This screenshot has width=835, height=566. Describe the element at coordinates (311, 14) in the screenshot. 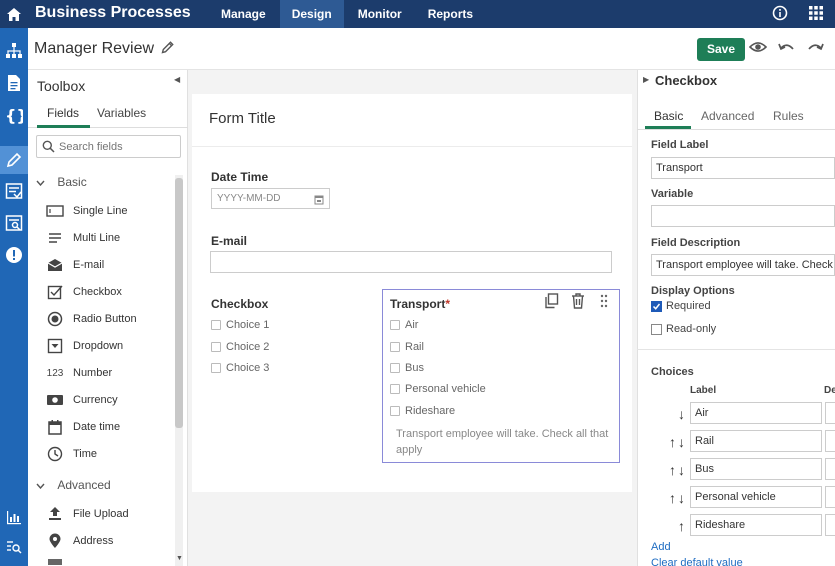

I see `nav-design: Design` at that location.